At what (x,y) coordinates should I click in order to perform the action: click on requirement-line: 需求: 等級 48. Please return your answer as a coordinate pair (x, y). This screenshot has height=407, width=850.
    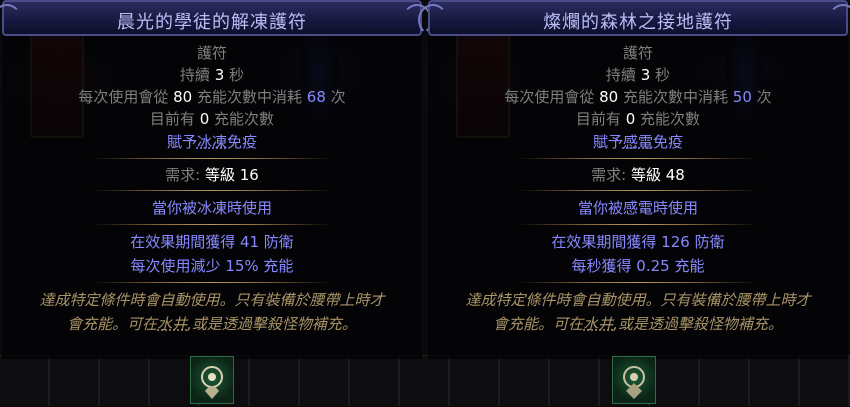
    Looking at the image, I should click on (638, 175).